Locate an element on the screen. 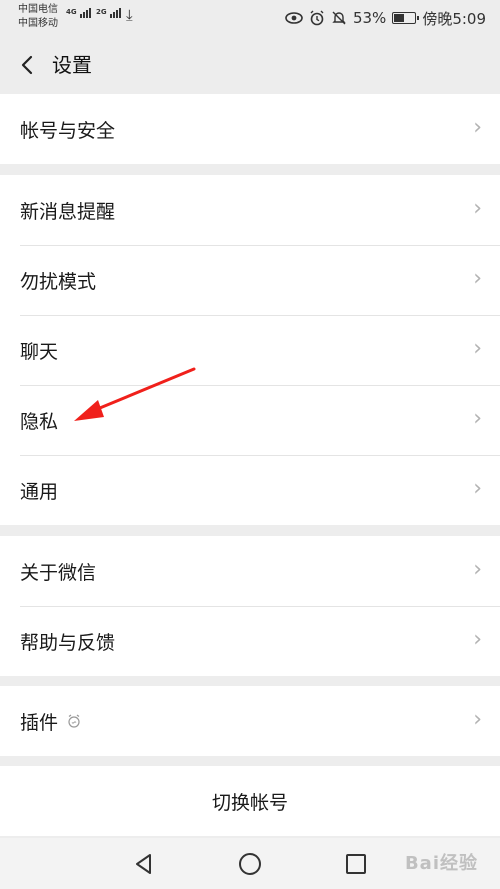 The image size is (500, 889). settings-item-label: 聊天 is located at coordinates (39, 351).